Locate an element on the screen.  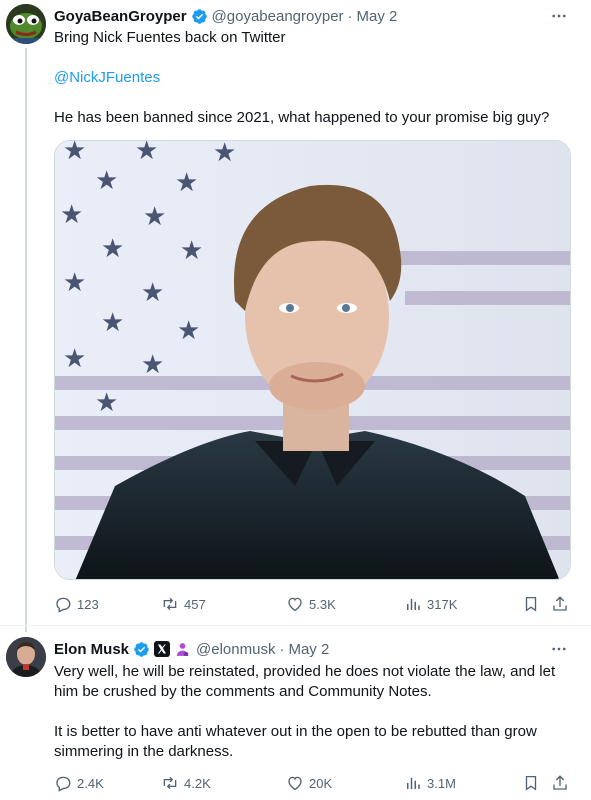
repost-button: 4.2K is located at coordinates (186, 783).